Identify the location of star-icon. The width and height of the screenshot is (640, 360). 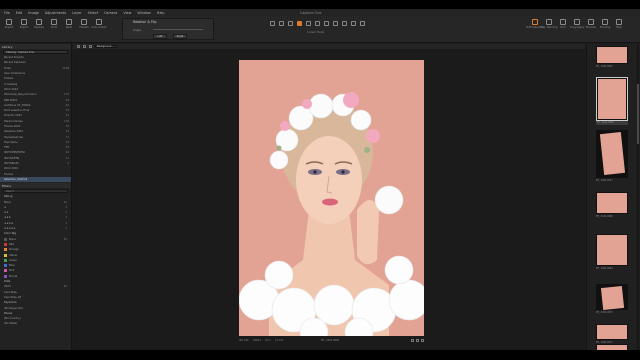
(412, 340).